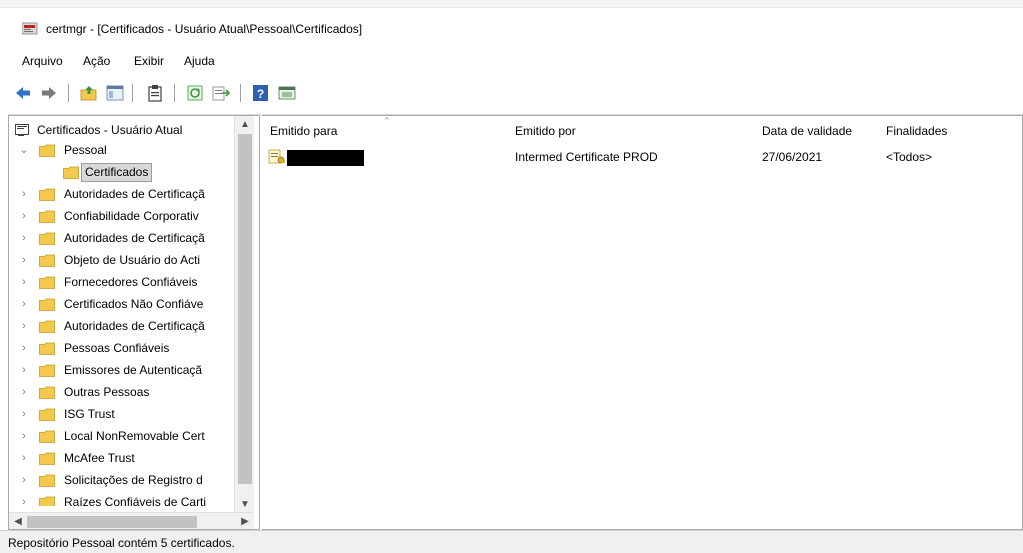 The width and height of the screenshot is (1023, 553). I want to click on column-header-finalidades: Finalidades, so click(916, 131).